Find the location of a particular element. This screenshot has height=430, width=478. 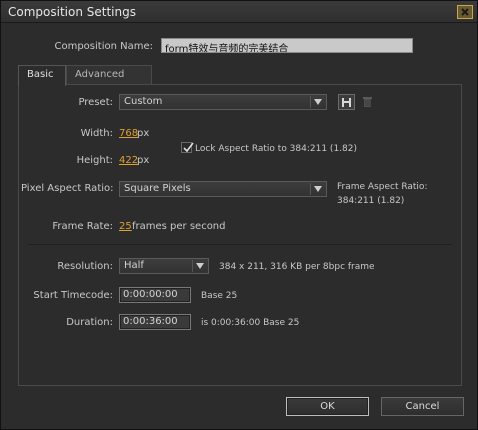

width-label: Width: is located at coordinates (96, 133).